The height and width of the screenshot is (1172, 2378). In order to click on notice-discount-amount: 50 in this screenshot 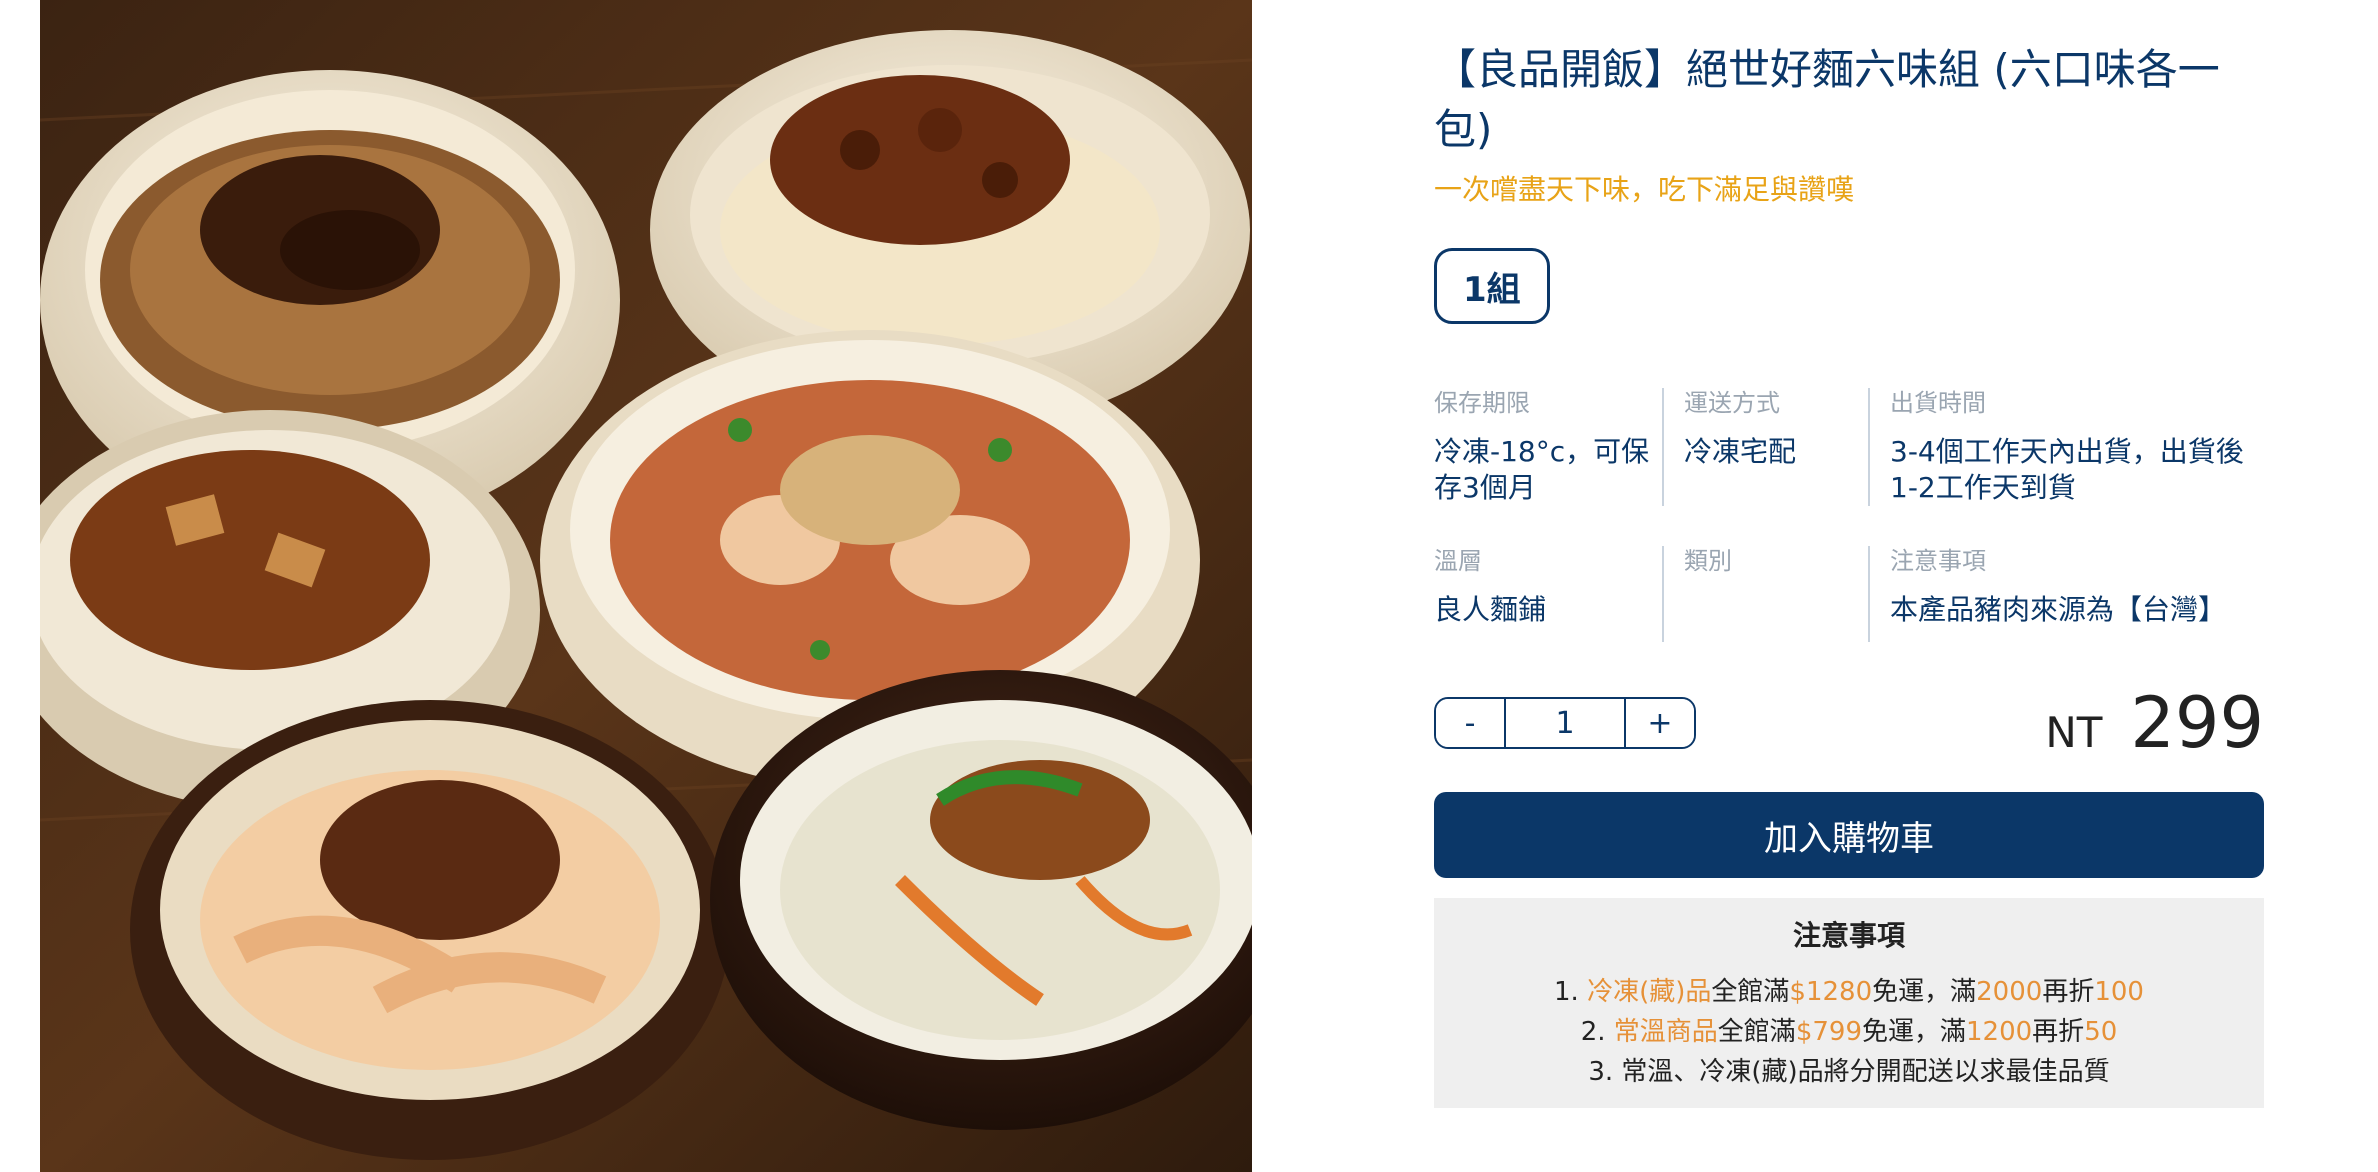, I will do `click(2101, 1032)`.